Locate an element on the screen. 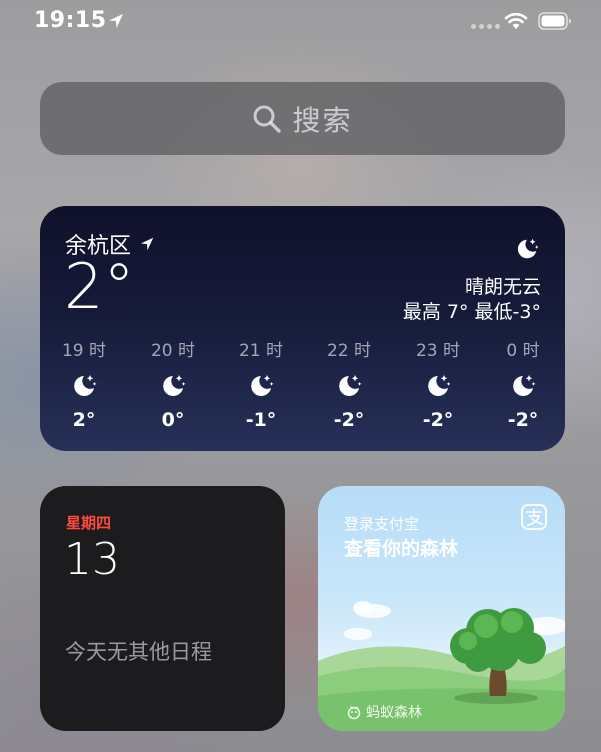 This screenshot has height=752, width=601. alipay-login-prompt: 登录支付宝 is located at coordinates (382, 524).